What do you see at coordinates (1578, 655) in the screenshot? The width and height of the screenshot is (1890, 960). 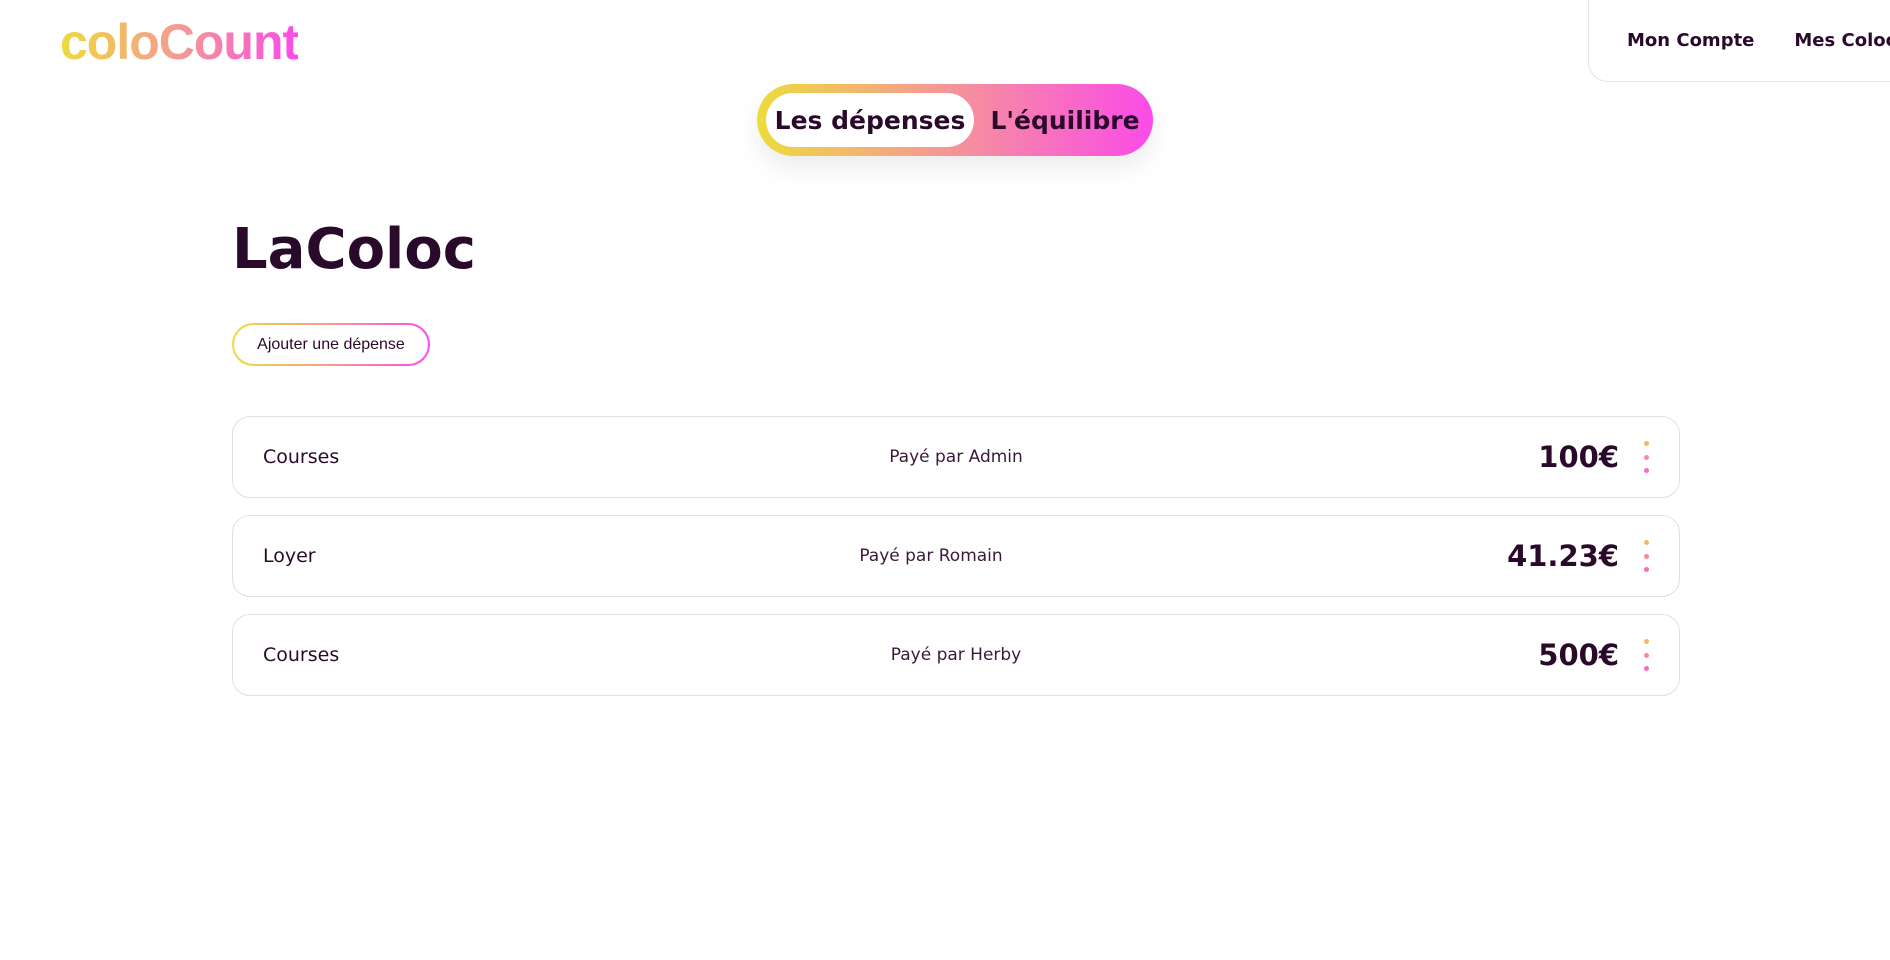 I see `expense-amount: 500€` at bounding box center [1578, 655].